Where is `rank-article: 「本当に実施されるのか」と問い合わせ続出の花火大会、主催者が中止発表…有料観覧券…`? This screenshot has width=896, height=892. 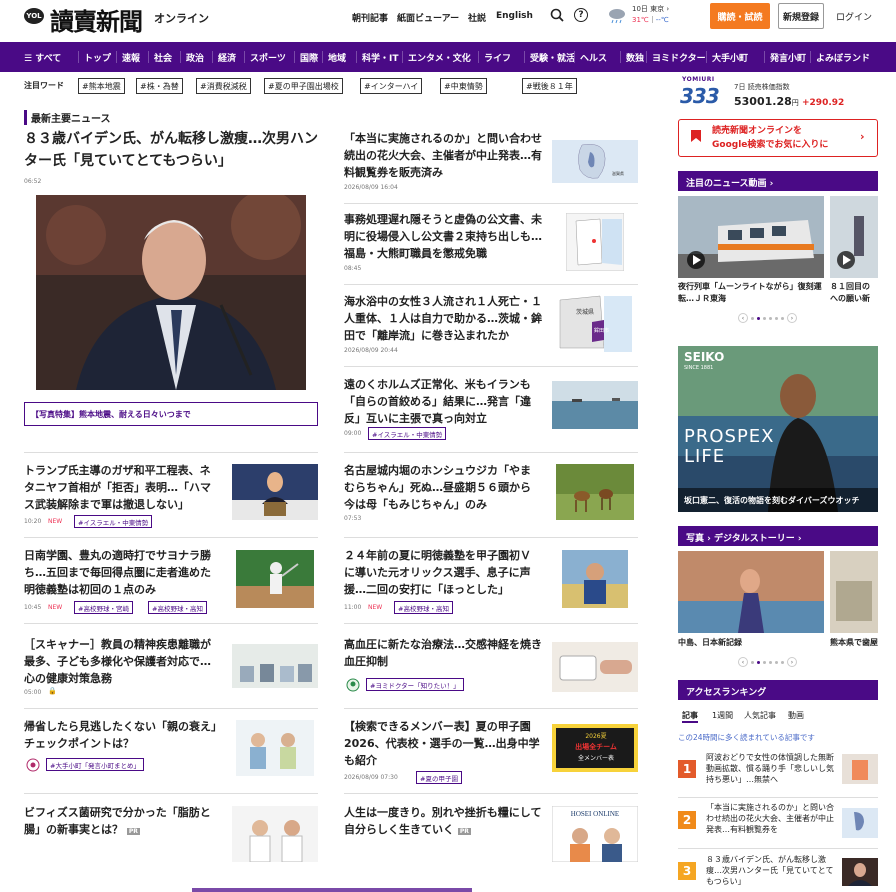 rank-article: 「本当に実施されるのか」と問い合わせ続出の花火大会、主催者が中止発表…有料観覧券… is located at coordinates (771, 818).